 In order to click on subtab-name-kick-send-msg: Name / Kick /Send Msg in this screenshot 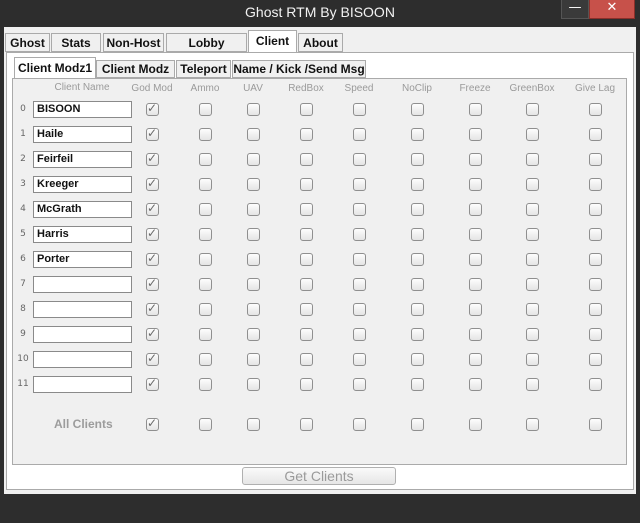, I will do `click(299, 69)`.